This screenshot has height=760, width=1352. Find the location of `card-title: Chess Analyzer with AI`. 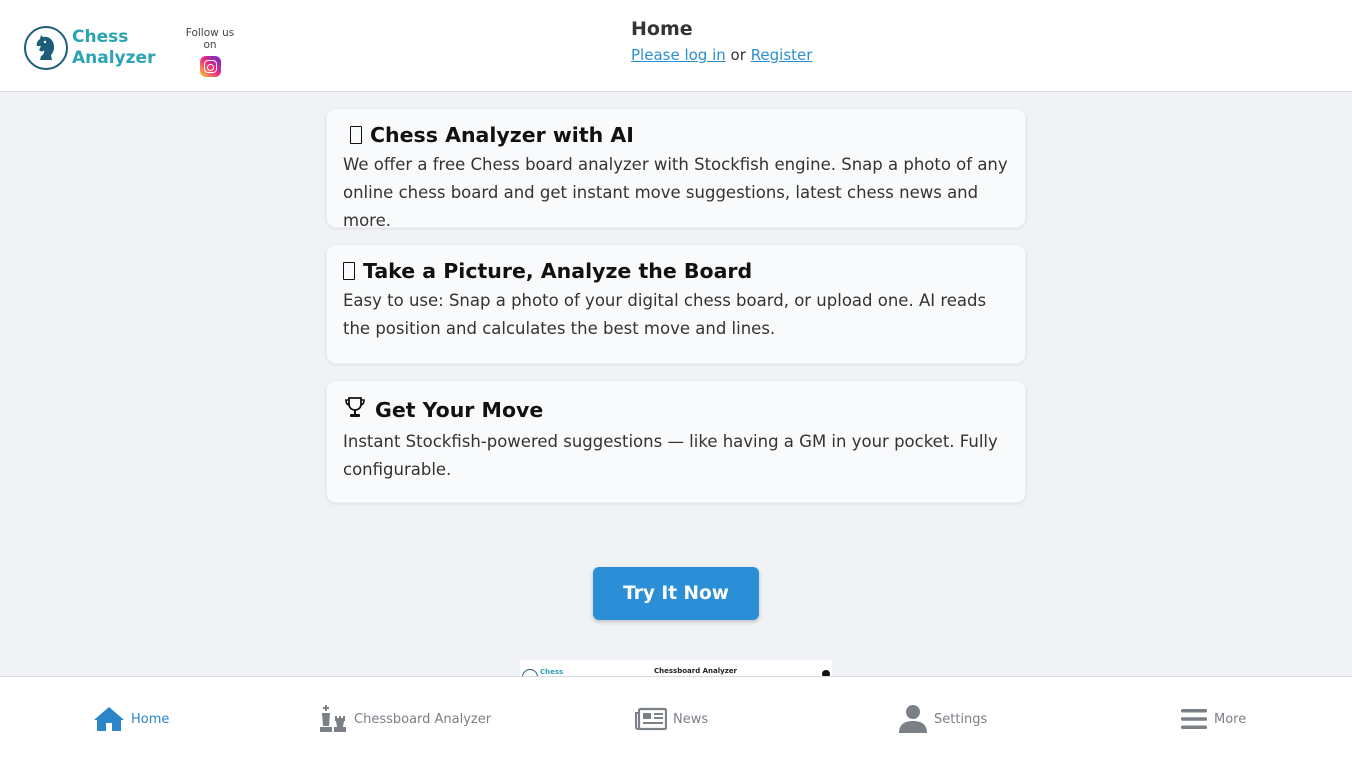

card-title: Chess Analyzer with AI is located at coordinates (502, 135).